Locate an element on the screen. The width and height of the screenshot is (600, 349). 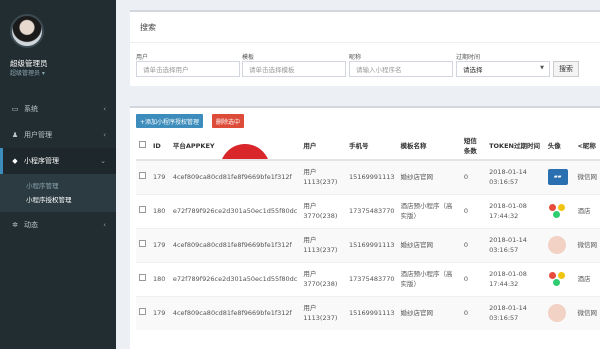
sidebar-item-label: 用户管理 is located at coordinates (38, 135).